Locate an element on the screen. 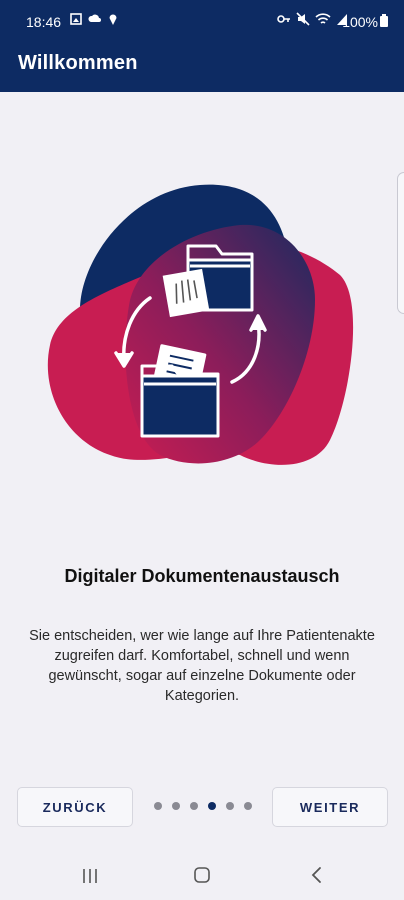 The image size is (404, 900). onboarding-headline: Digitaler Dokumentenaustausch is located at coordinates (202, 576).